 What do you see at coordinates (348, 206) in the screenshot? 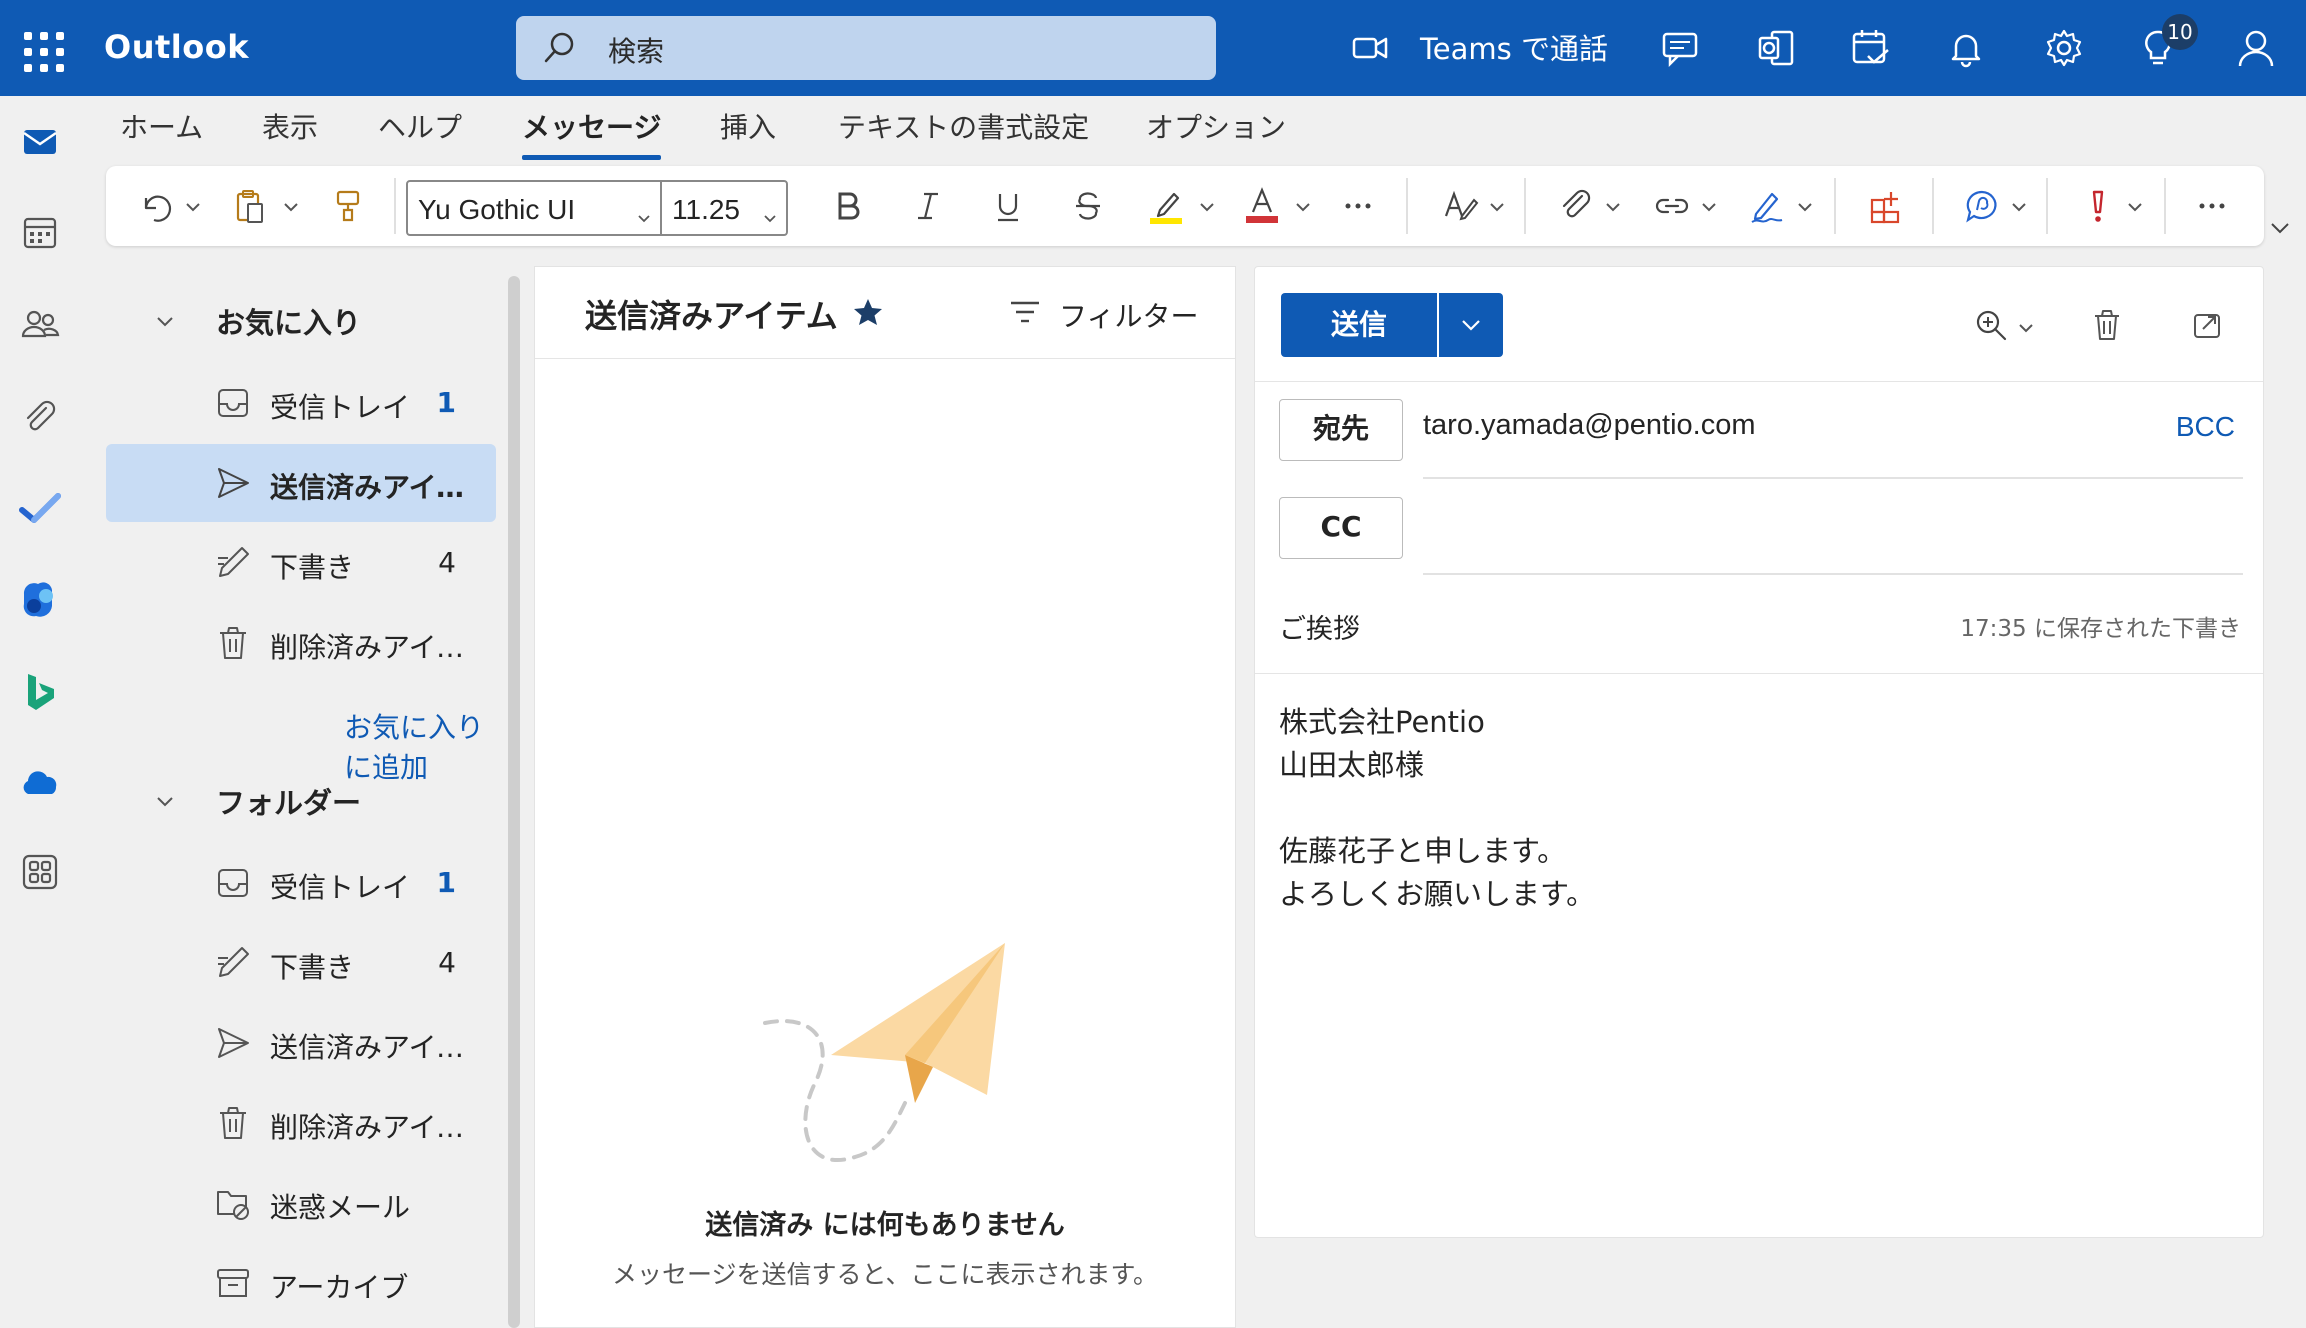
I see `format-painter-icon` at bounding box center [348, 206].